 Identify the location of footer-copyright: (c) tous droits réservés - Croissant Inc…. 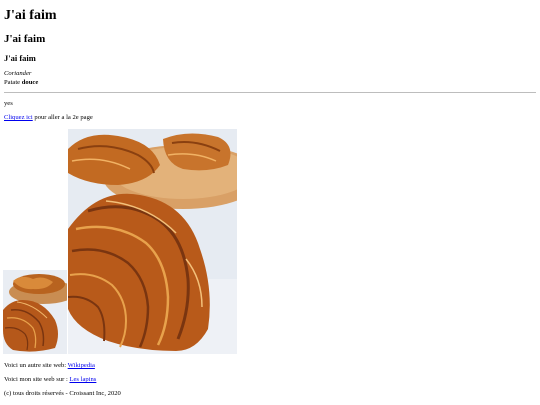
(62, 393).